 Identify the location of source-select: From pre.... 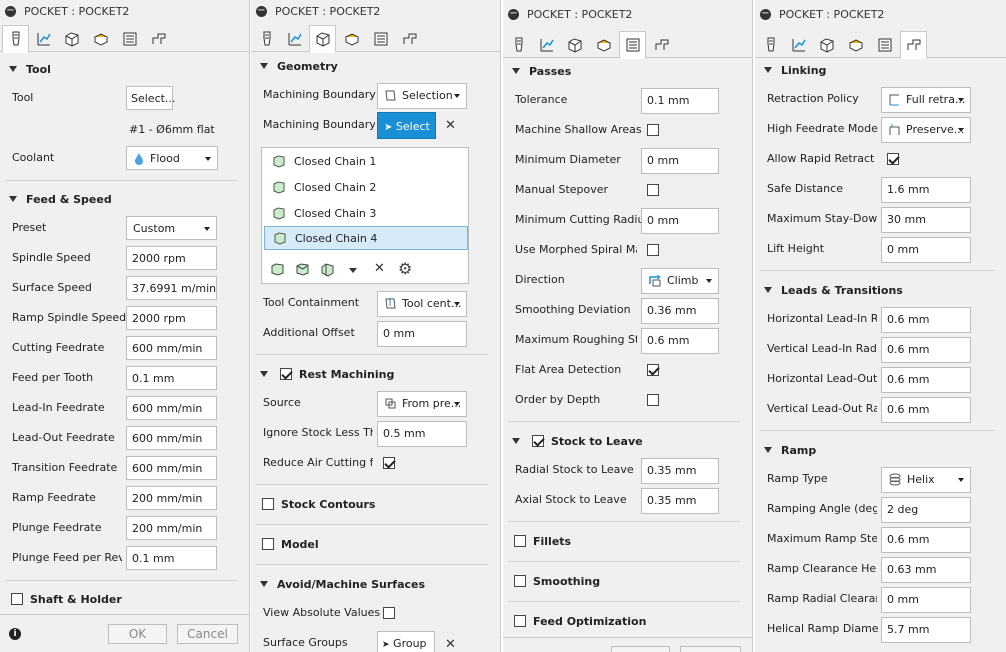
(422, 404).